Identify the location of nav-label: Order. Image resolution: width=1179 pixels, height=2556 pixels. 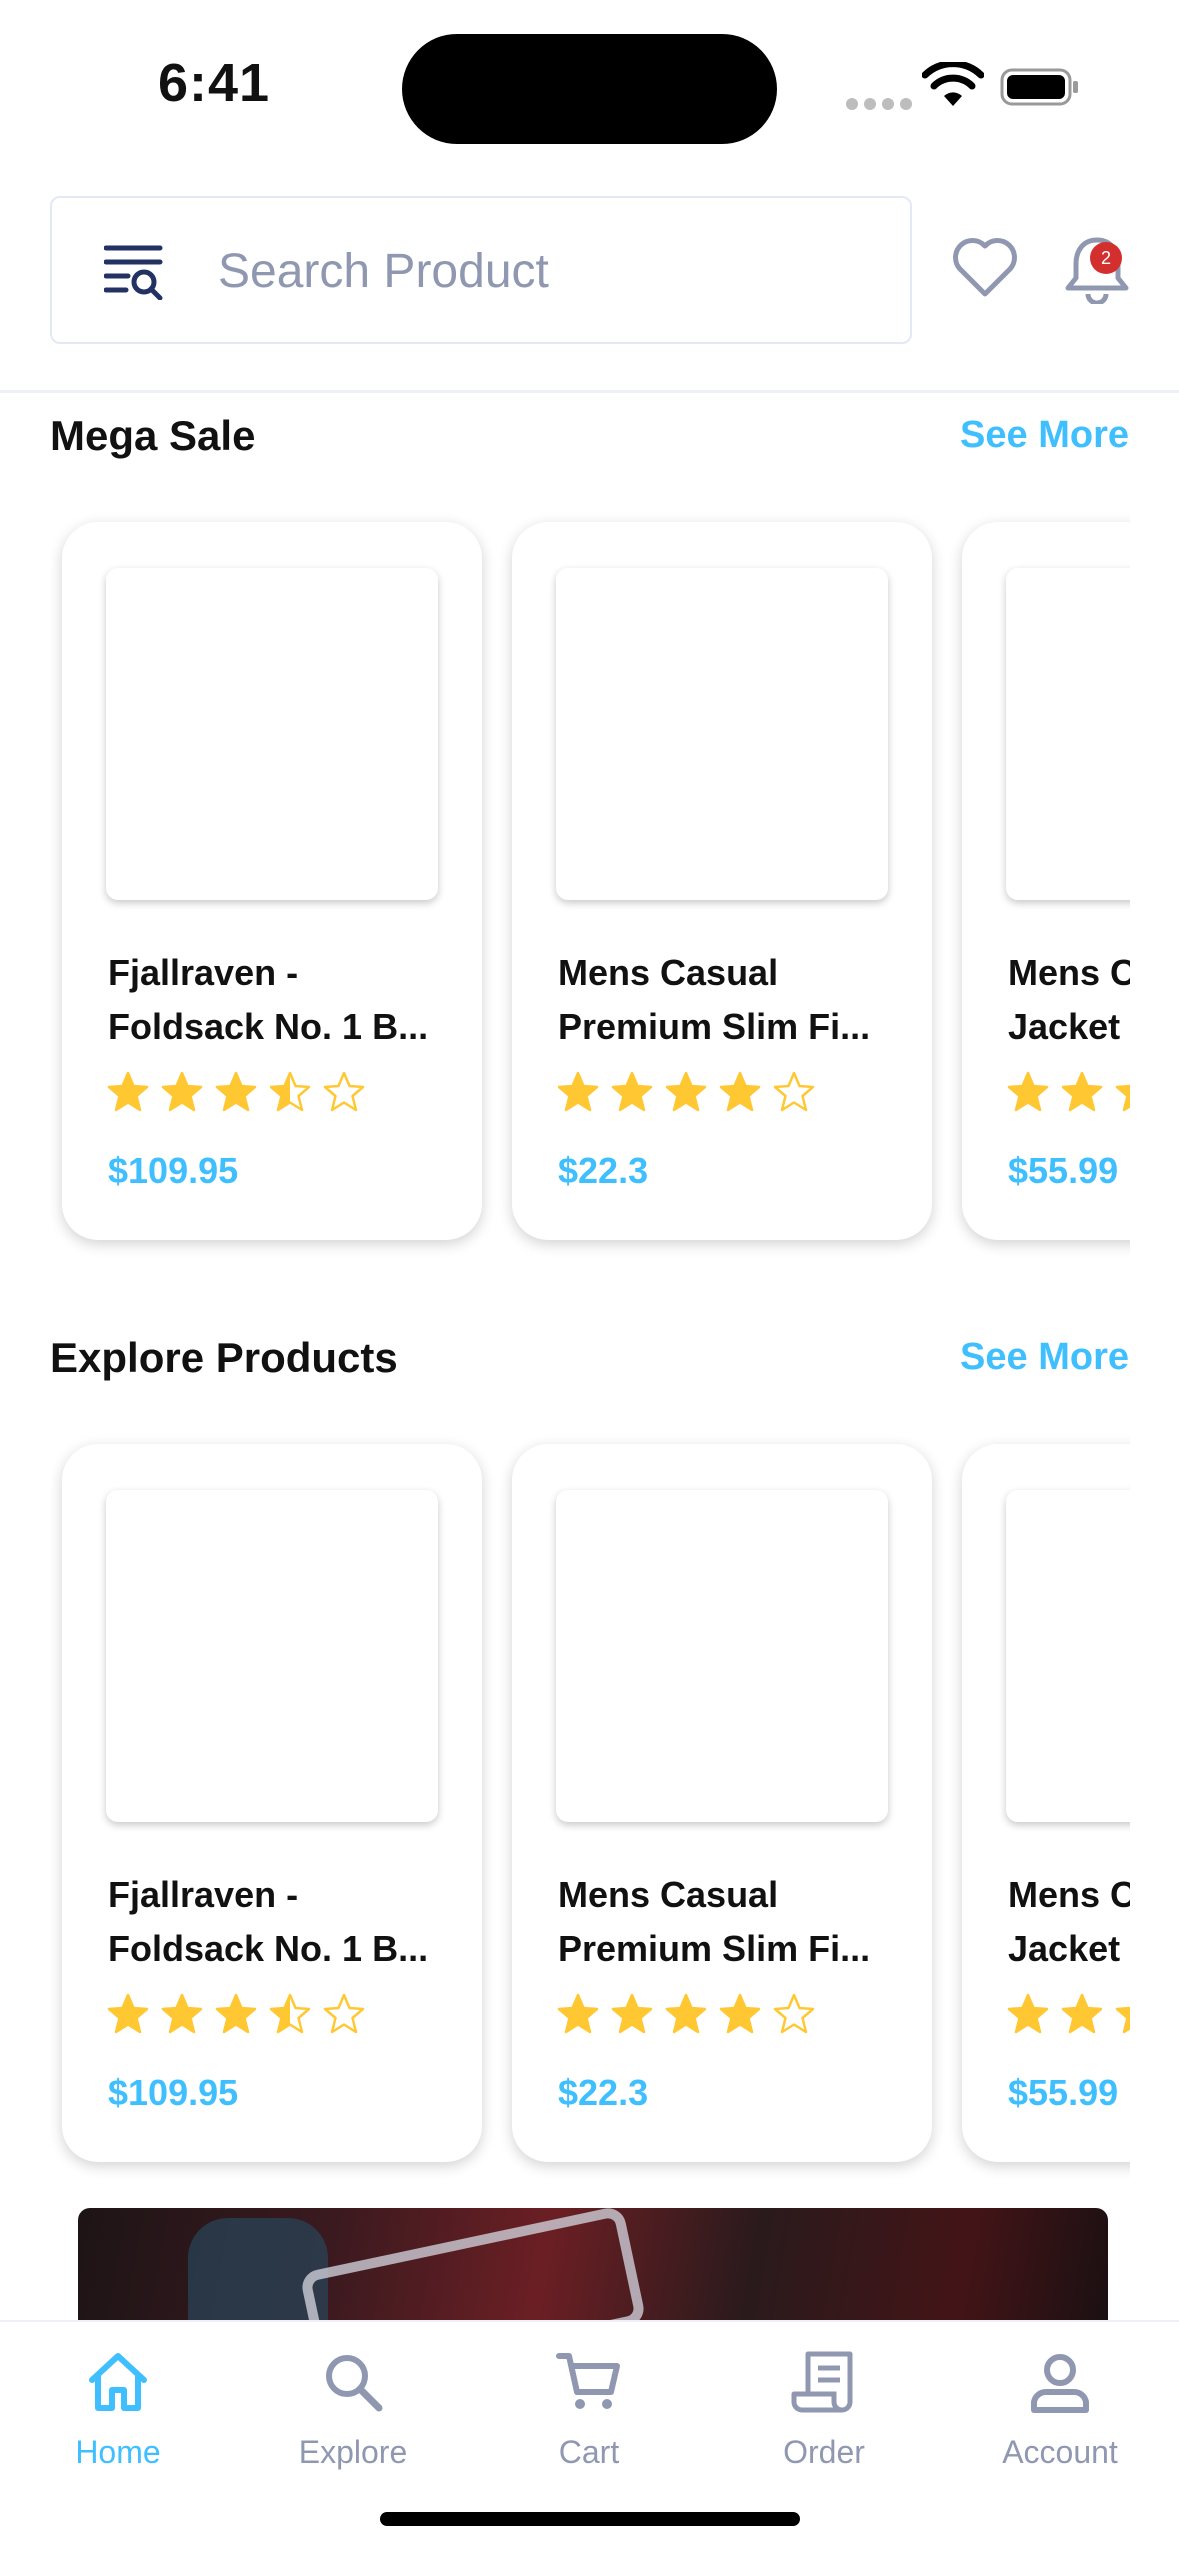
(824, 2452).